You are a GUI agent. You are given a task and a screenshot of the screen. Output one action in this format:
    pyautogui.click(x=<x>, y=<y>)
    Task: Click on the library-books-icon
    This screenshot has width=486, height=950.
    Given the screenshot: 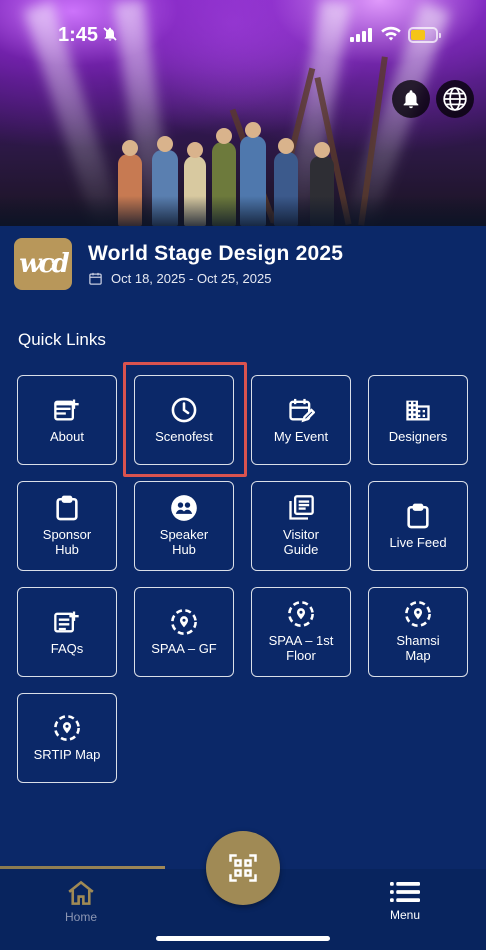 What is the action you would take?
    pyautogui.click(x=301, y=508)
    